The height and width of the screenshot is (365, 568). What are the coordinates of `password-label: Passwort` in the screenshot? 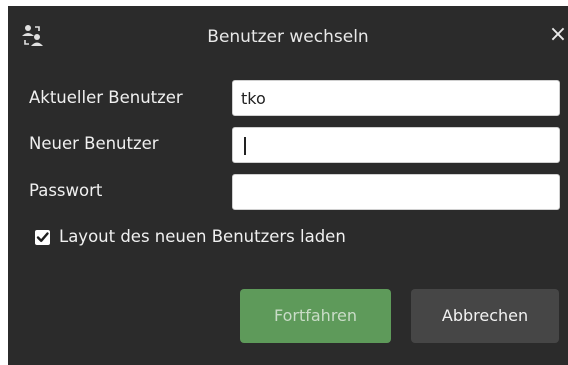 It's located at (66, 190).